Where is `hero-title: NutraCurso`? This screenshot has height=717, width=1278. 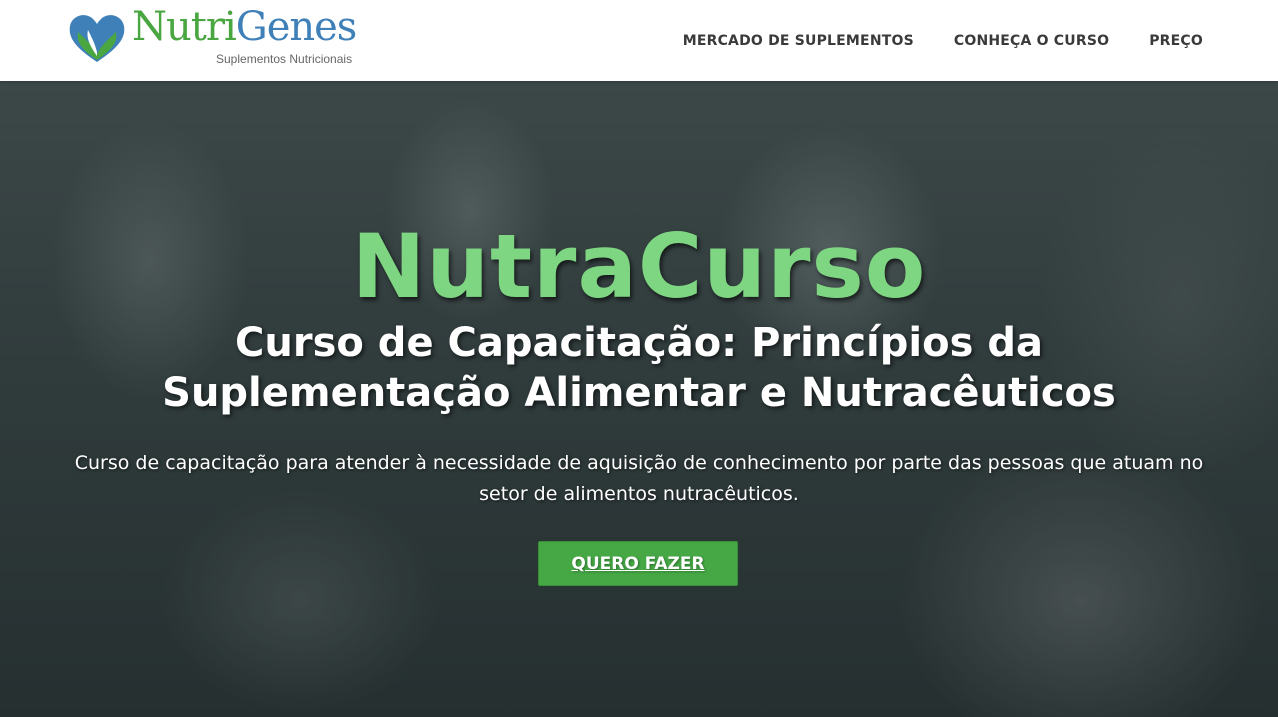
hero-title: NutraCurso is located at coordinates (639, 266).